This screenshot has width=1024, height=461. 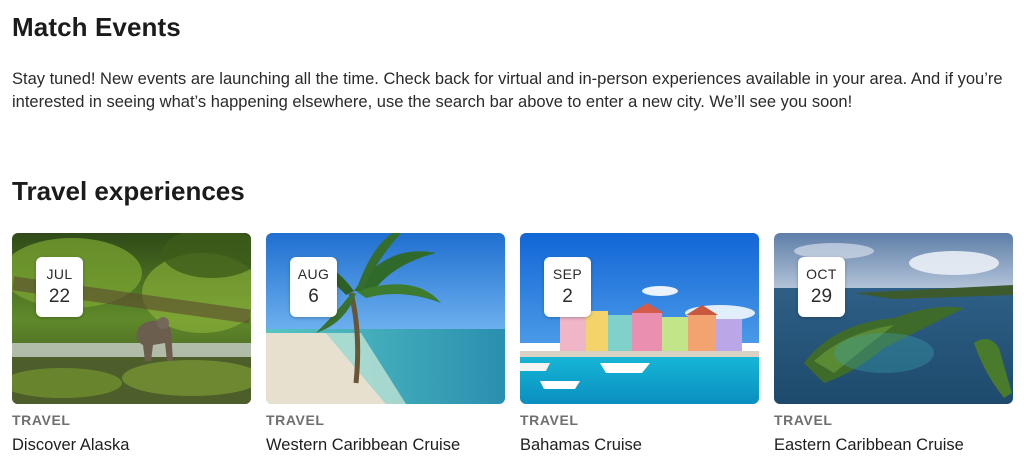 I want to click on date-day: 6, so click(x=313, y=296).